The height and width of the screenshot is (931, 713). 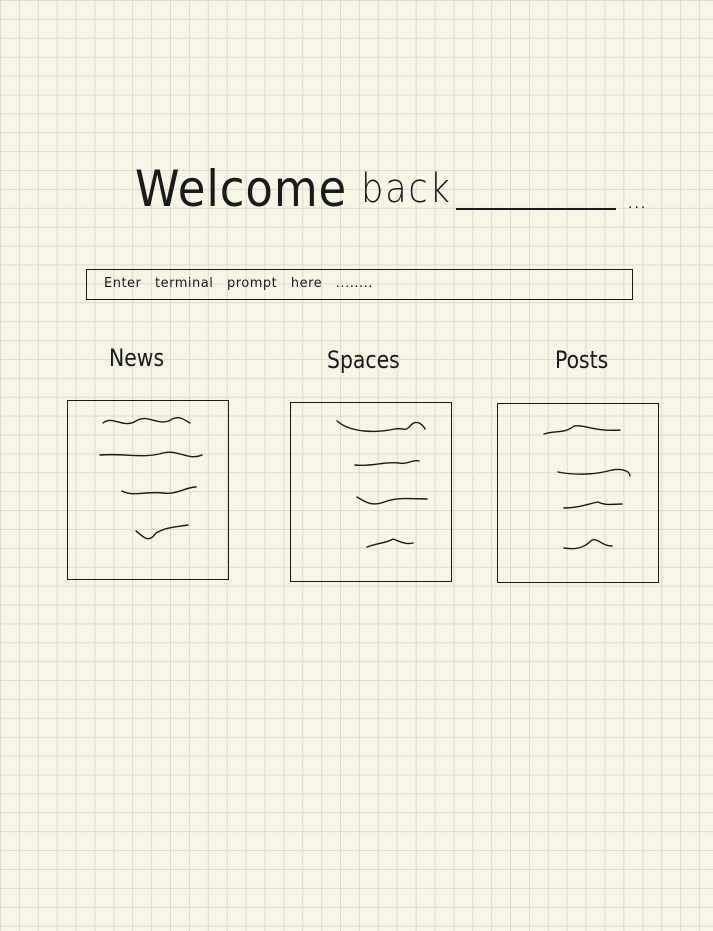 I want to click on news-card, so click(x=148, y=490).